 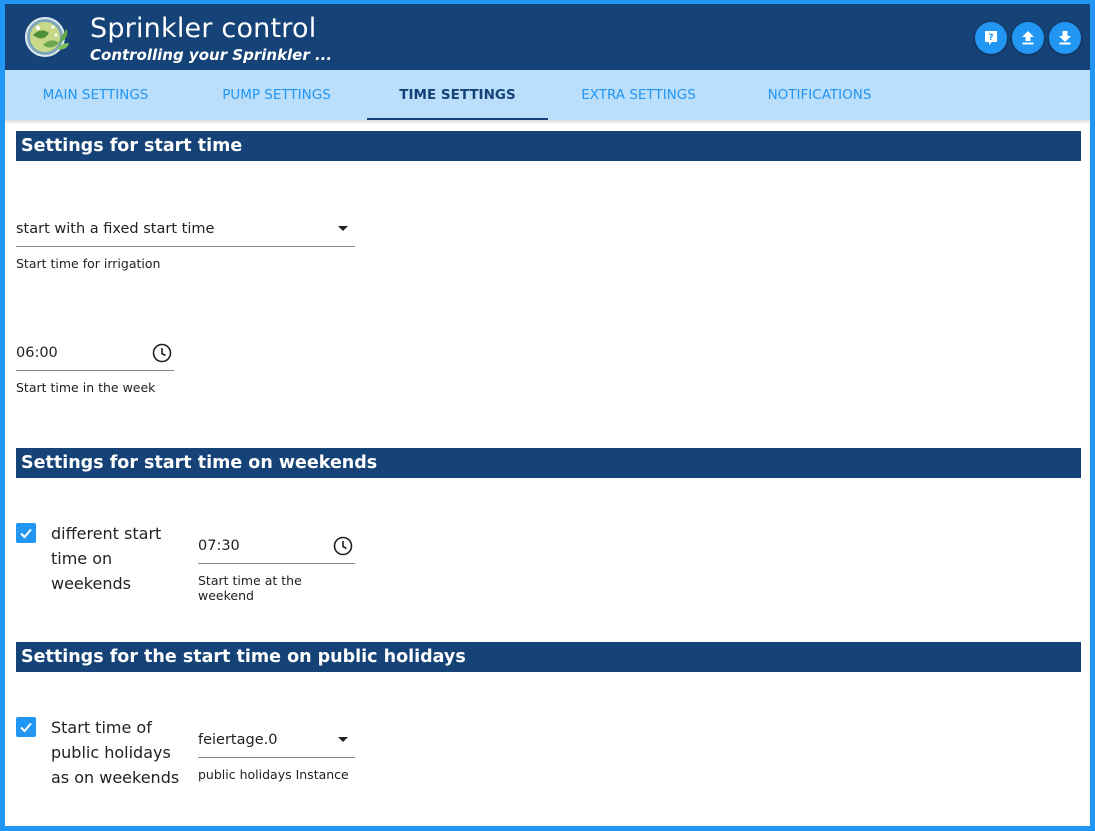 What do you see at coordinates (638, 95) in the screenshot?
I see `tab-extra-settings: EXTRA SETTINGS` at bounding box center [638, 95].